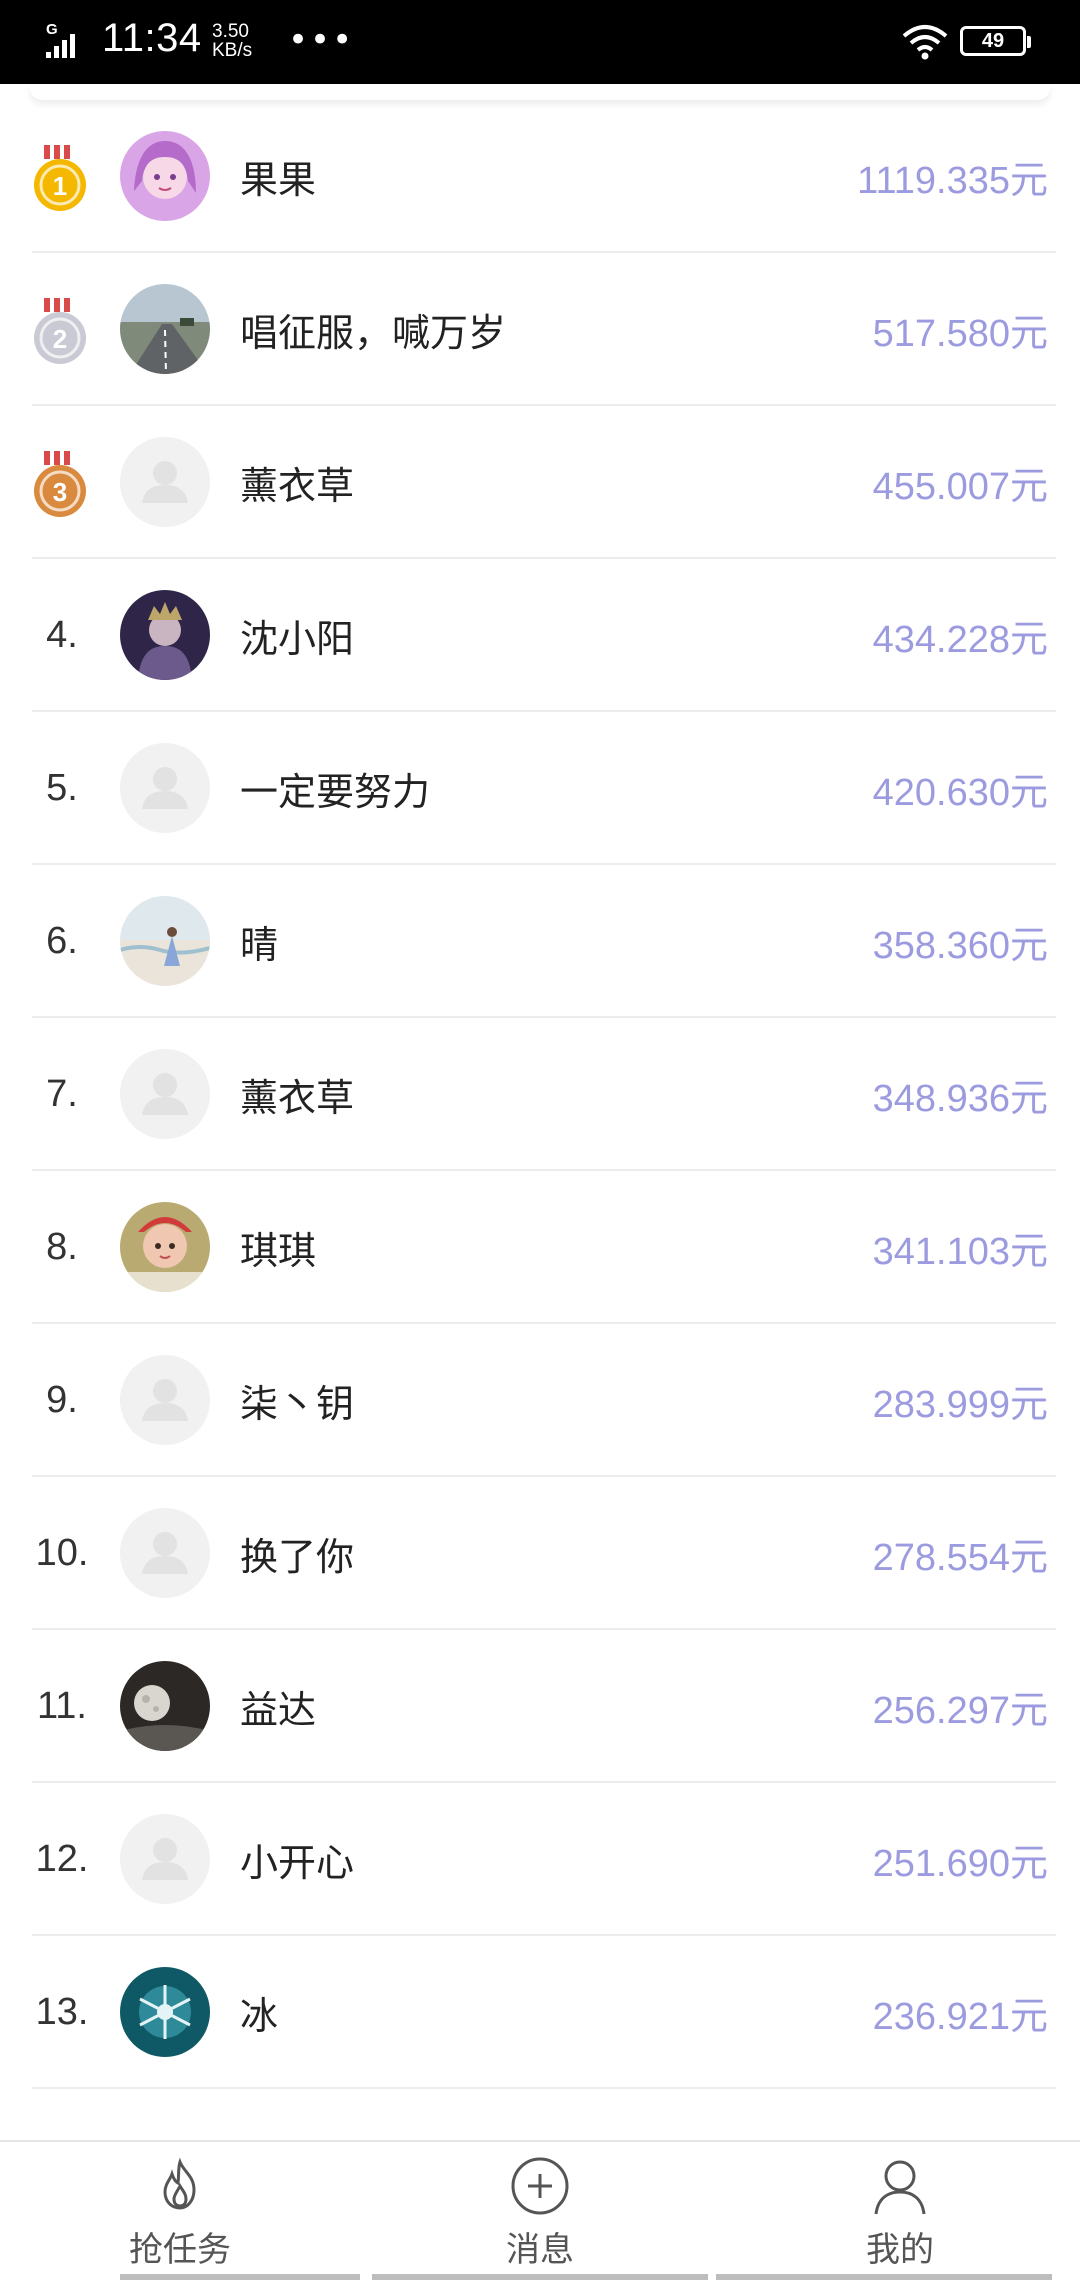  What do you see at coordinates (544, 329) in the screenshot?
I see `list-item: 2 唱征服，喊万岁 517.580元` at bounding box center [544, 329].